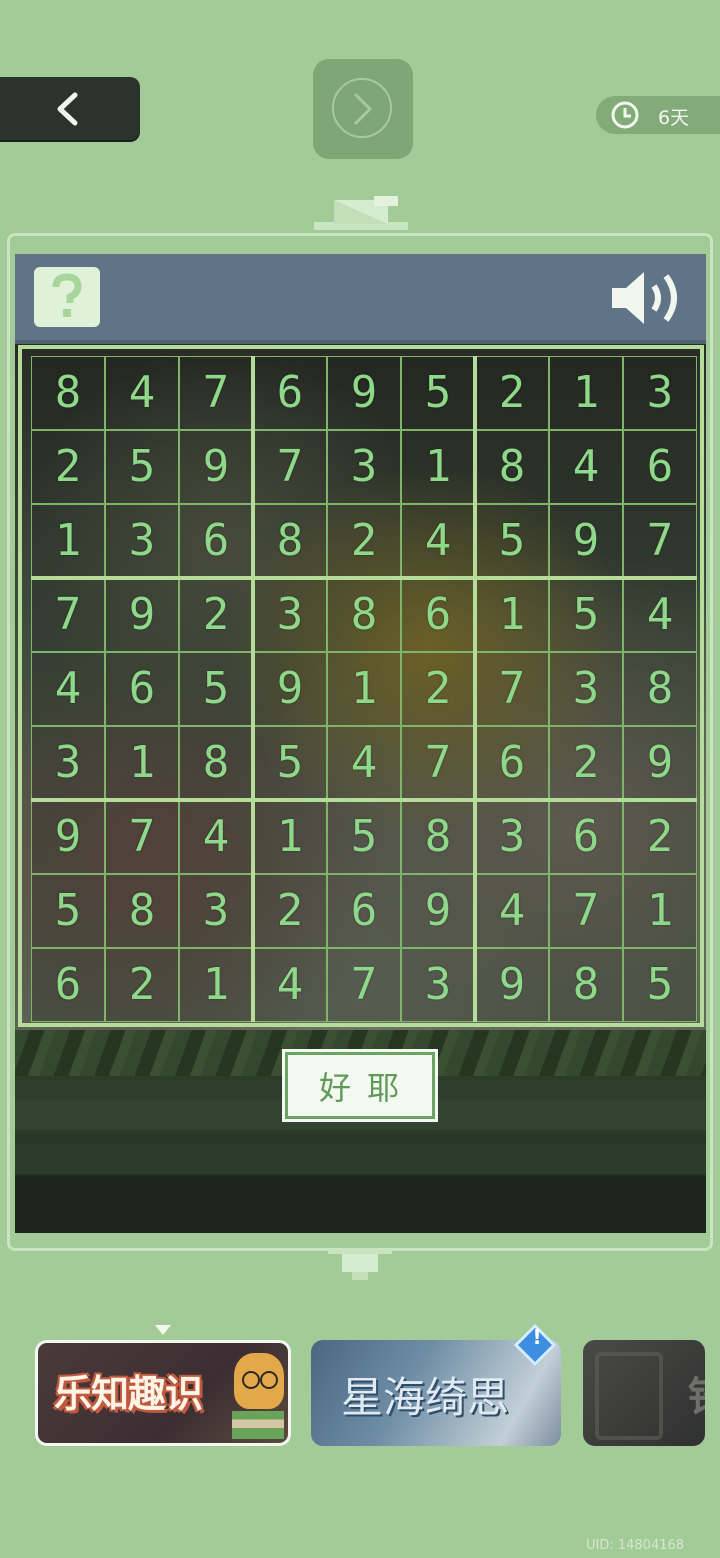  Describe the element at coordinates (70, 108) in the screenshot. I see `back-button` at that location.